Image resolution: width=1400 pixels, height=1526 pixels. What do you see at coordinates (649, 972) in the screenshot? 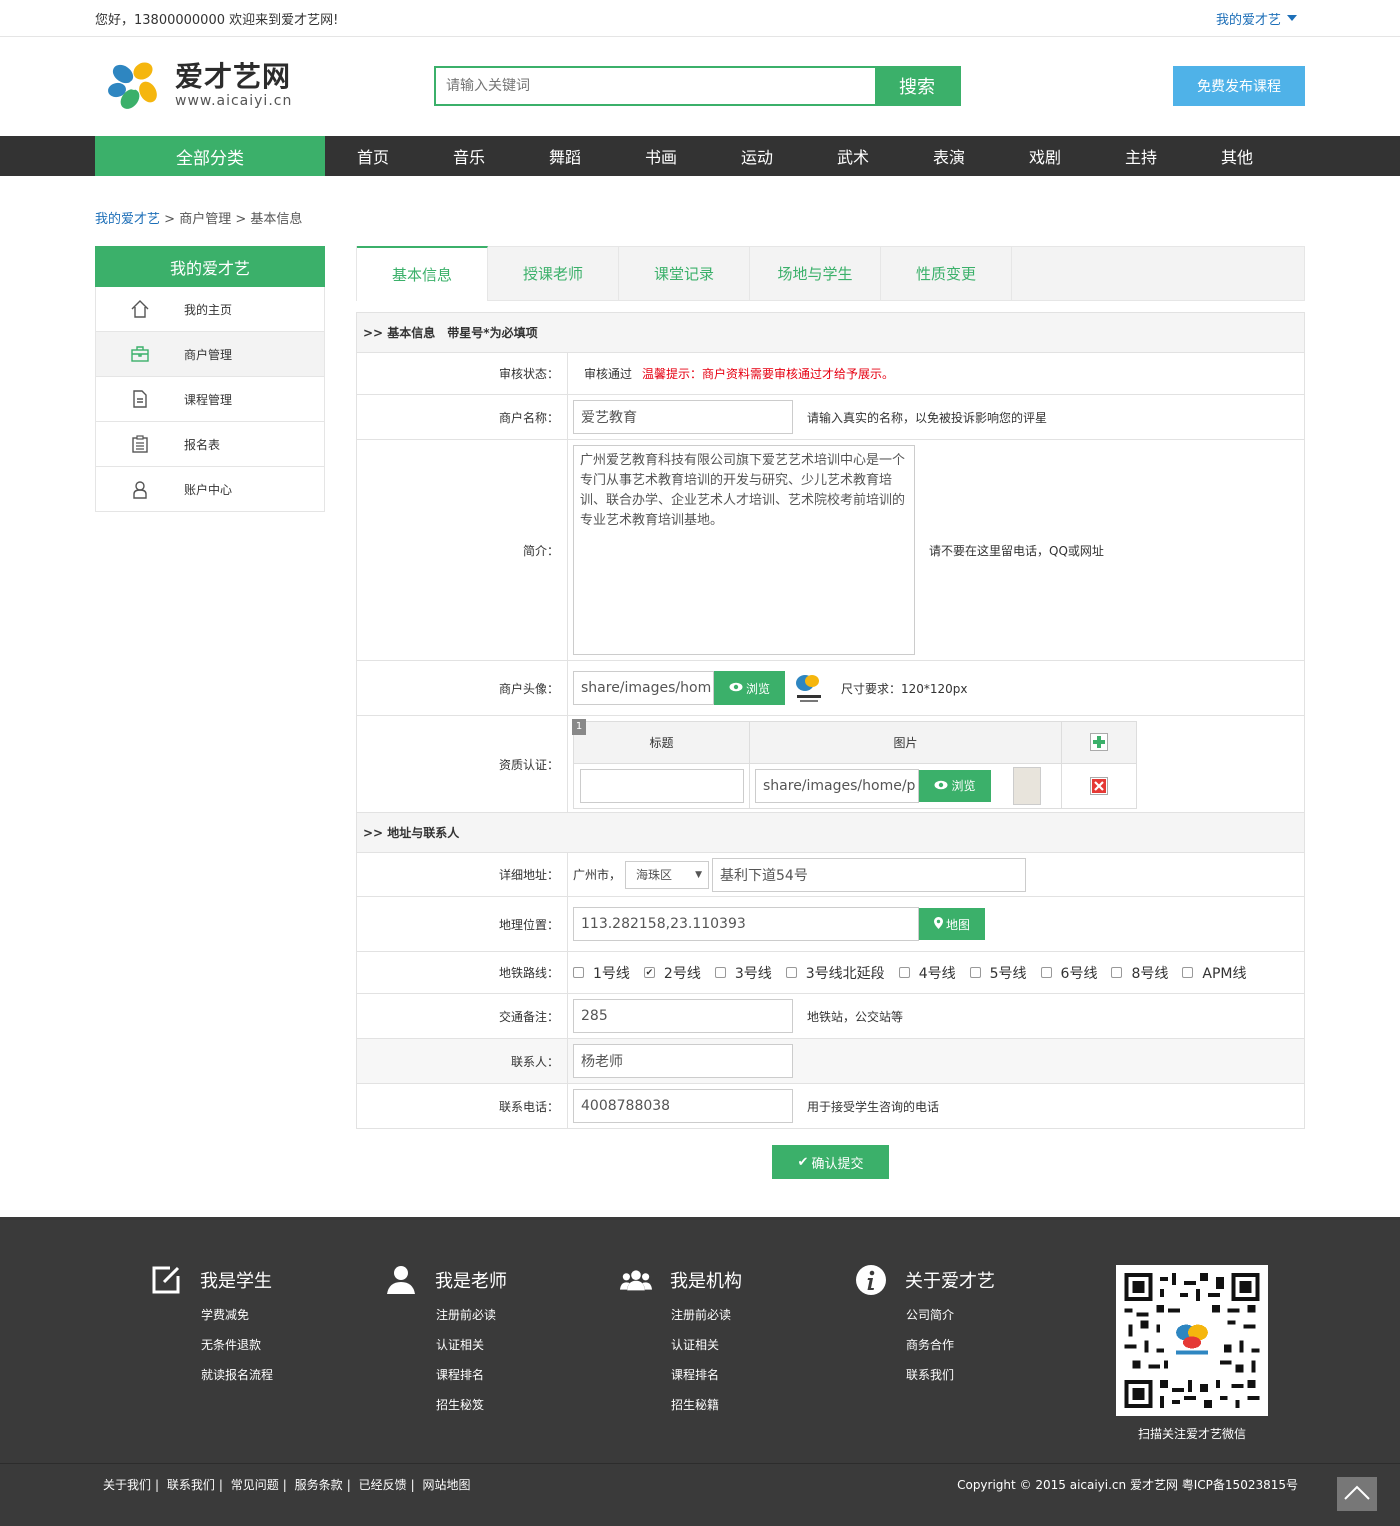
I see `checkbox-checked: ✔` at bounding box center [649, 972].